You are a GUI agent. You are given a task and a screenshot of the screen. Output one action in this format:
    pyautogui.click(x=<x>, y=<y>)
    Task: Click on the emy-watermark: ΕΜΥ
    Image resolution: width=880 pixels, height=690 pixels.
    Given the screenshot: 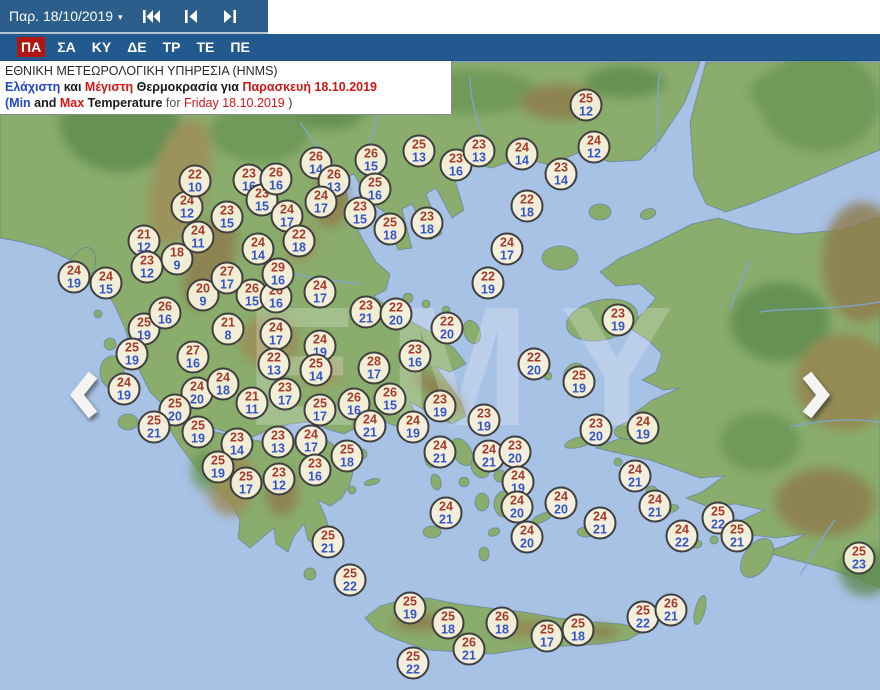 What is the action you would take?
    pyautogui.click(x=474, y=367)
    